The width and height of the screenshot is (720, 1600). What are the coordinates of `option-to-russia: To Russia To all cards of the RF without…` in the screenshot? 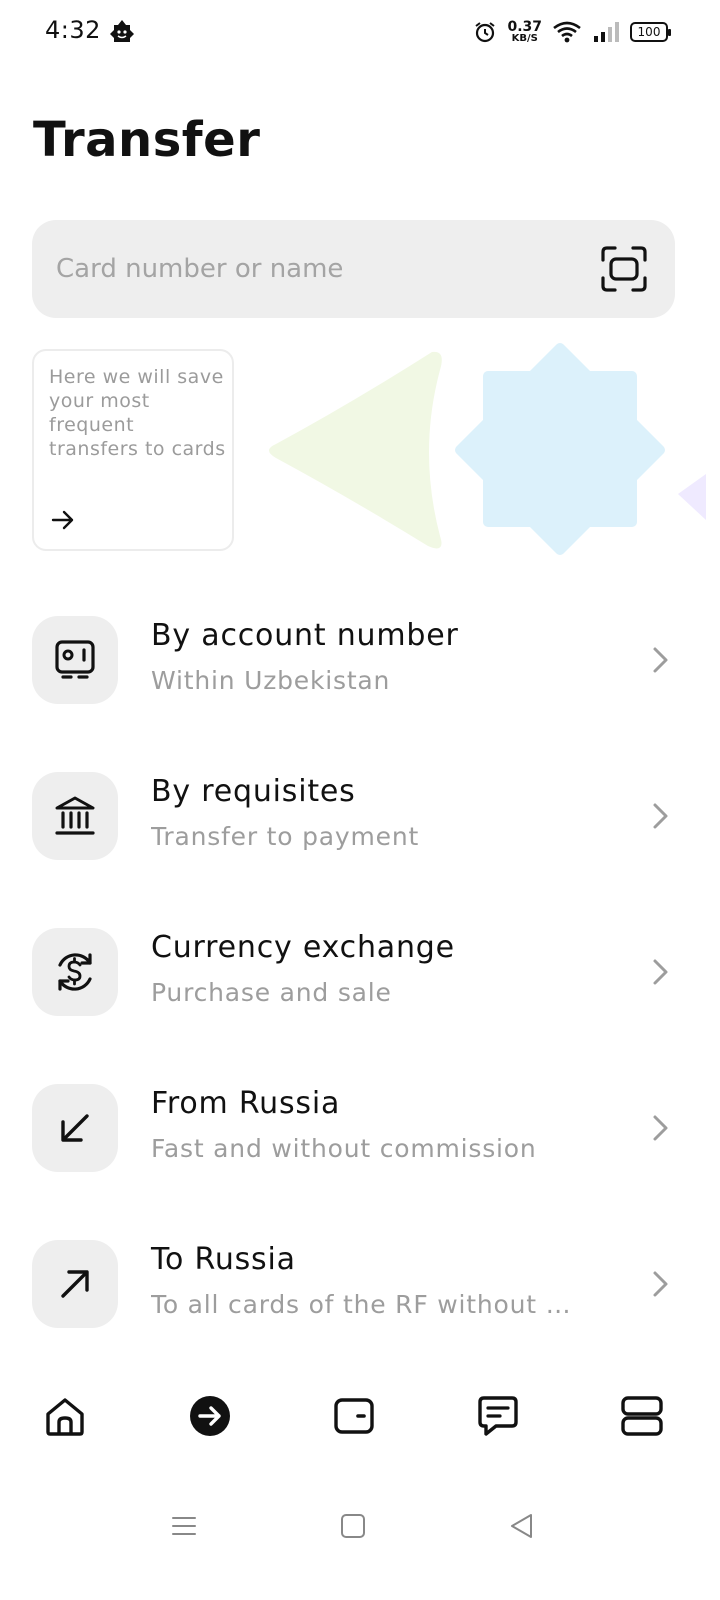 It's located at (360, 1284).